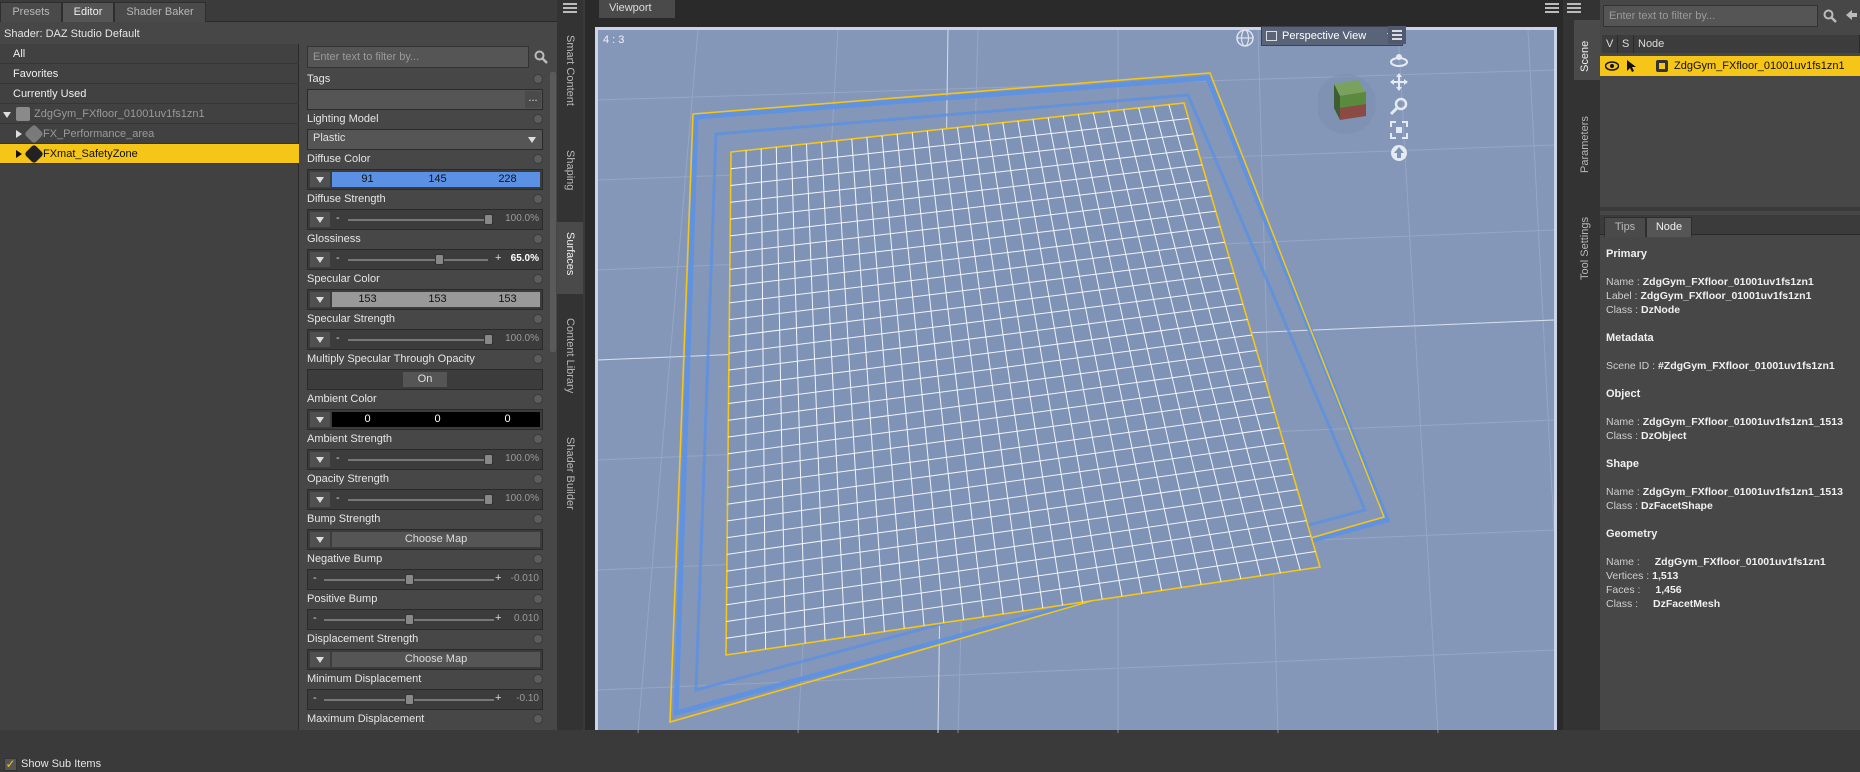 This screenshot has width=1860, height=772. Describe the element at coordinates (1399, 153) in the screenshot. I see `home-view-icon` at that location.